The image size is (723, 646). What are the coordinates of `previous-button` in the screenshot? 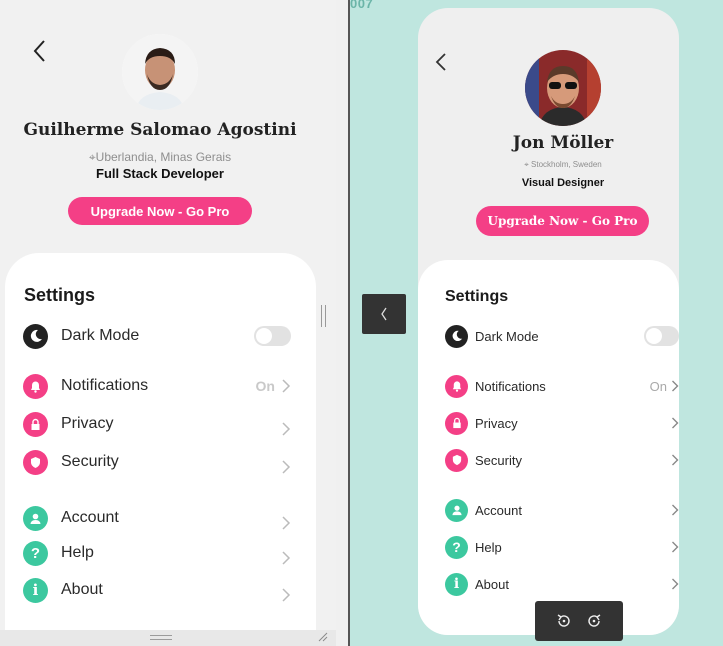 It's located at (384, 314).